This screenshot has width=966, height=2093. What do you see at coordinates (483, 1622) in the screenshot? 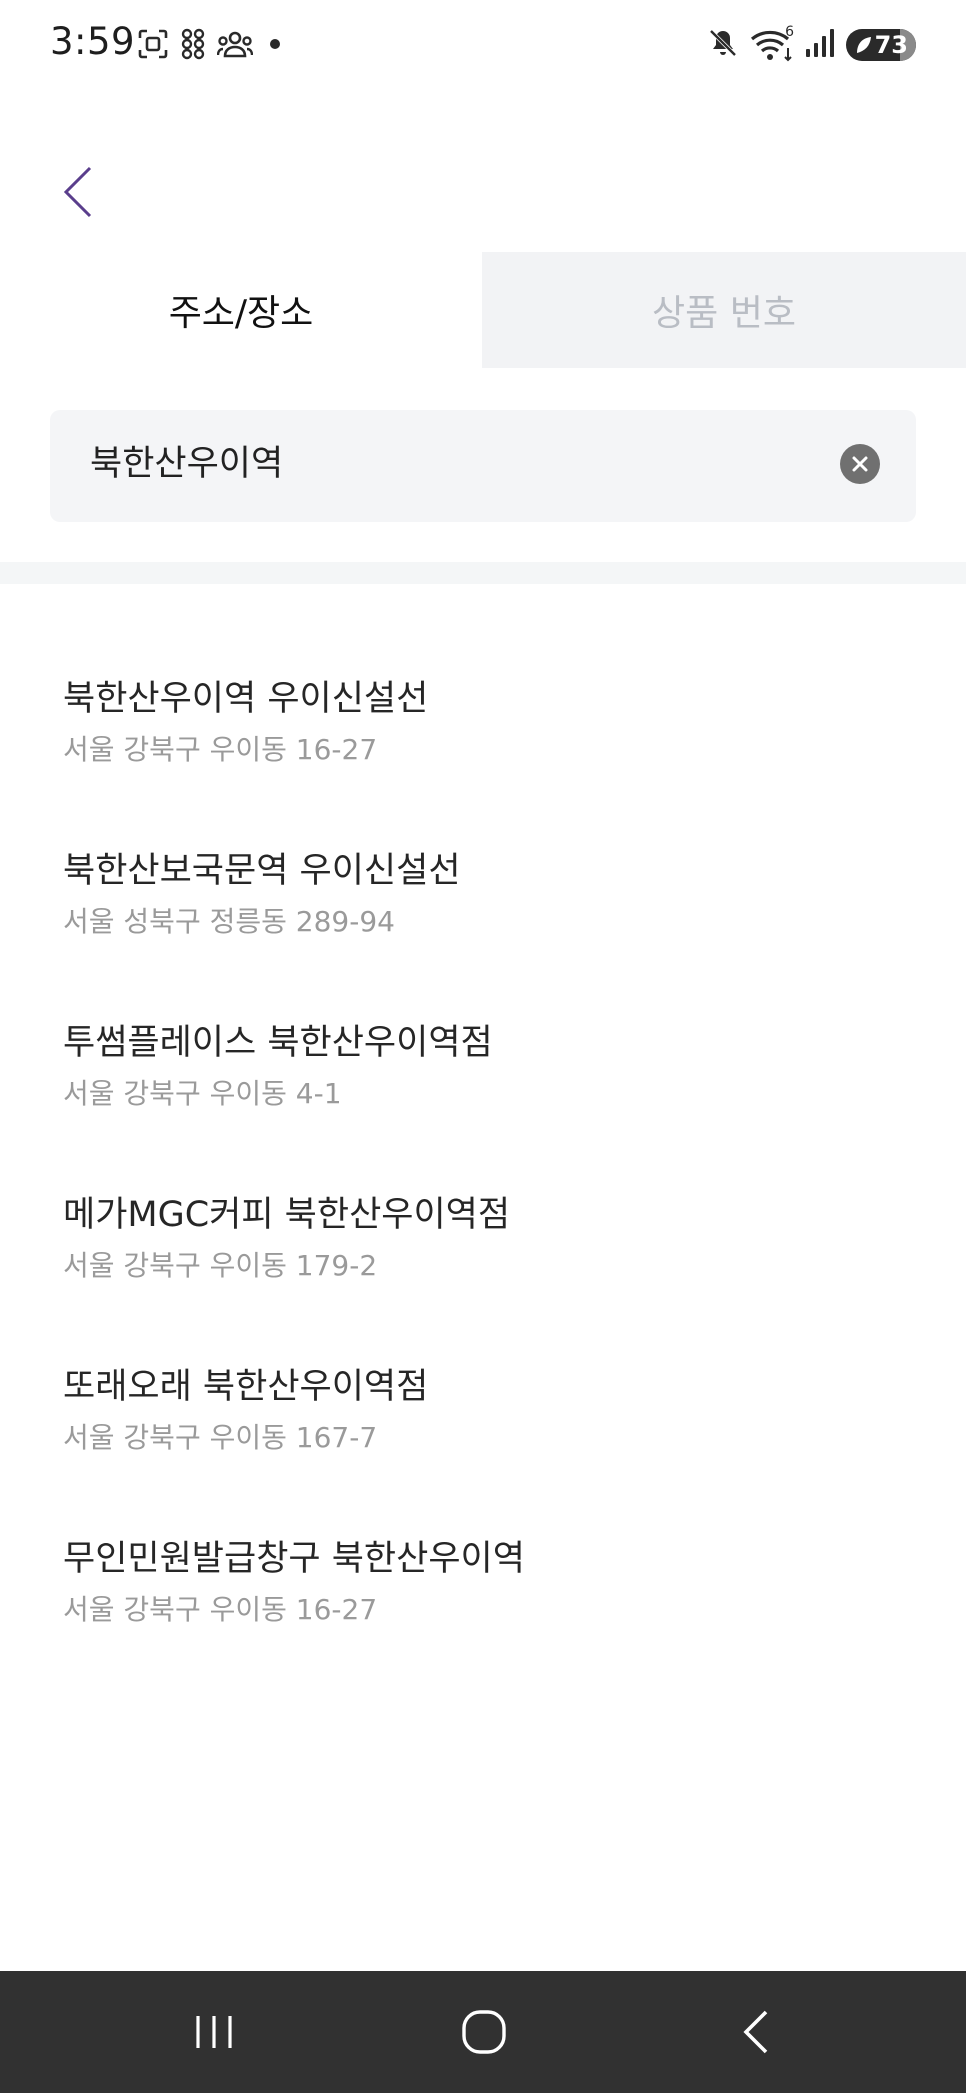
I see `list-item: 무인민원발급창구 북한산우이역 서울 강북구 우이동 16-27` at bounding box center [483, 1622].